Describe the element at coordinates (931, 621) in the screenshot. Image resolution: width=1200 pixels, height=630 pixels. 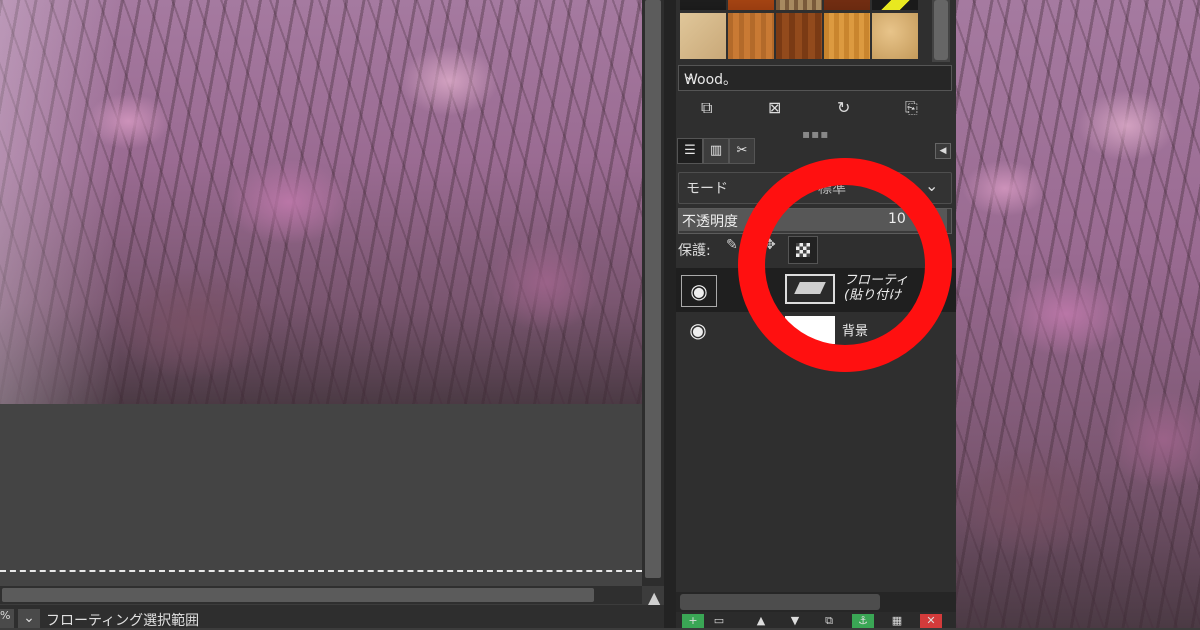
I see `delete-layer-icon: ✕` at that location.